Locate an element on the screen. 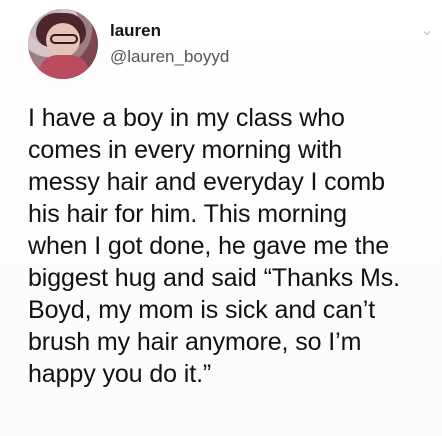 The height and width of the screenshot is (436, 442). chevron-down-icon: ⌄ is located at coordinates (427, 31).